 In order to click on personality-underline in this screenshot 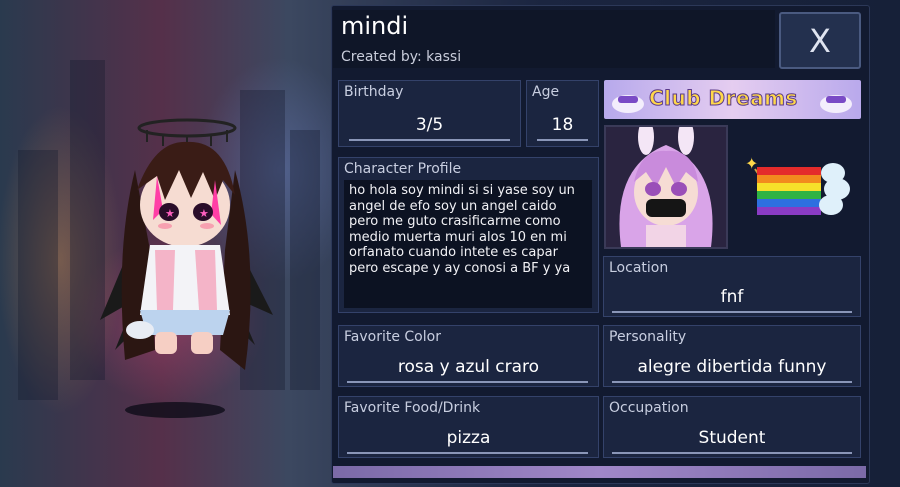, I will do `click(732, 382)`.